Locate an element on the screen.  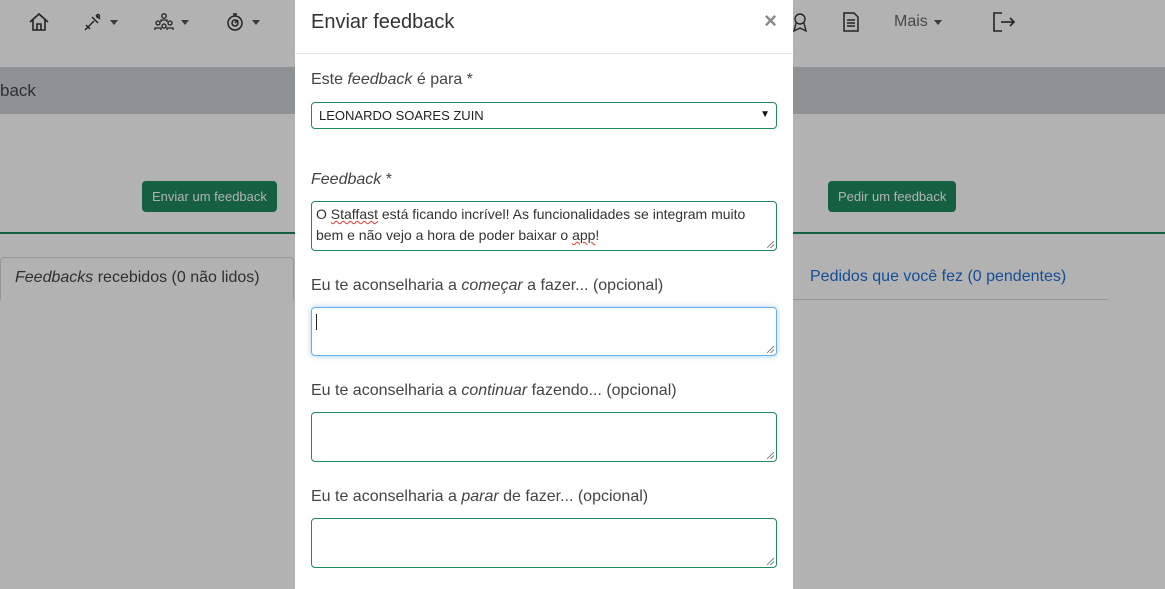
feedback-label: Feedback * is located at coordinates (351, 179).